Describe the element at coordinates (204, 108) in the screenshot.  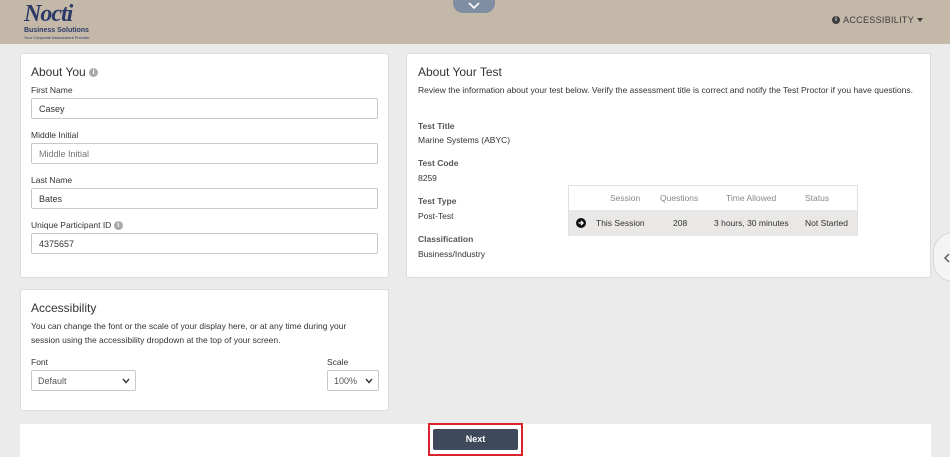
I see `first-name-field: Casey` at that location.